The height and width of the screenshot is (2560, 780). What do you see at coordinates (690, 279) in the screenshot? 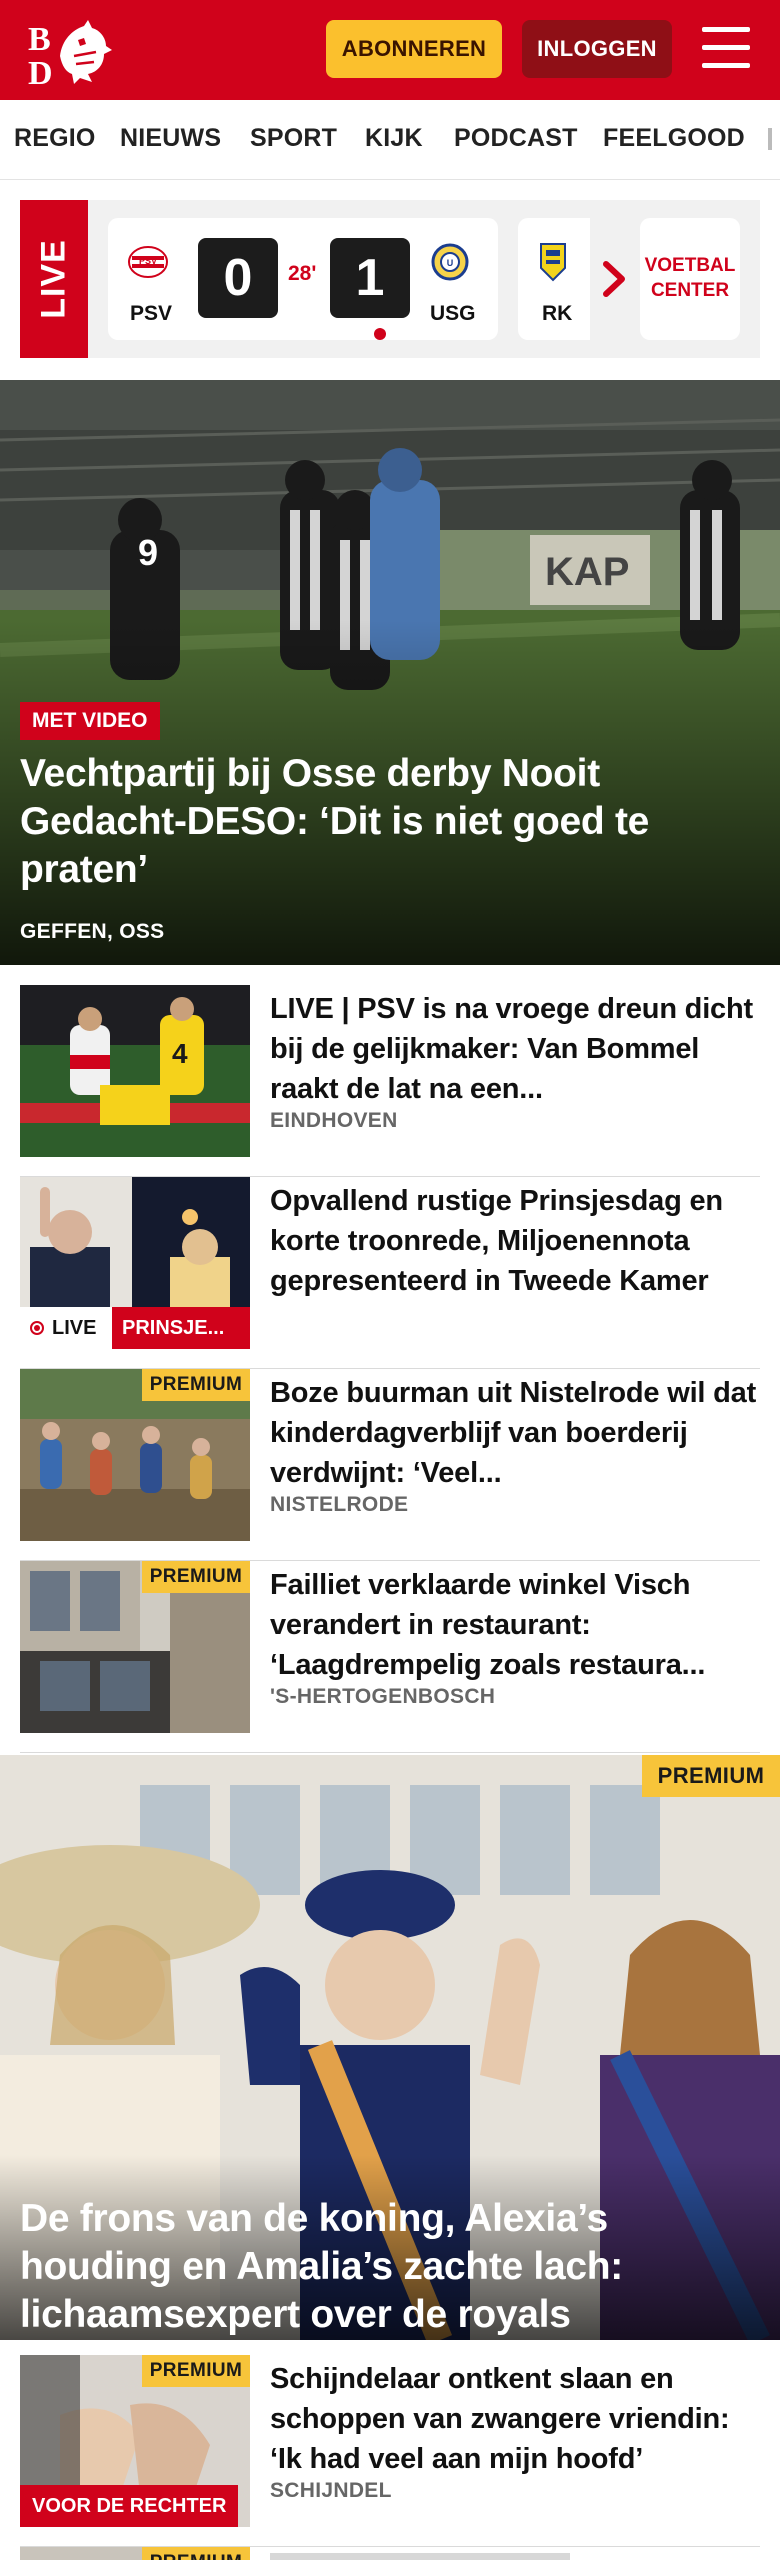
I see `voetbal-center-button: VOETBAL CENTER` at bounding box center [690, 279].